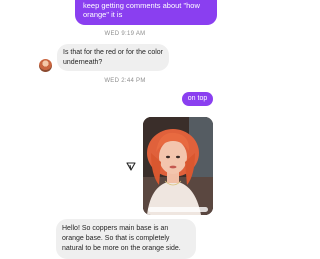  What do you see at coordinates (45, 65) in the screenshot?
I see `sender-avatar` at bounding box center [45, 65].